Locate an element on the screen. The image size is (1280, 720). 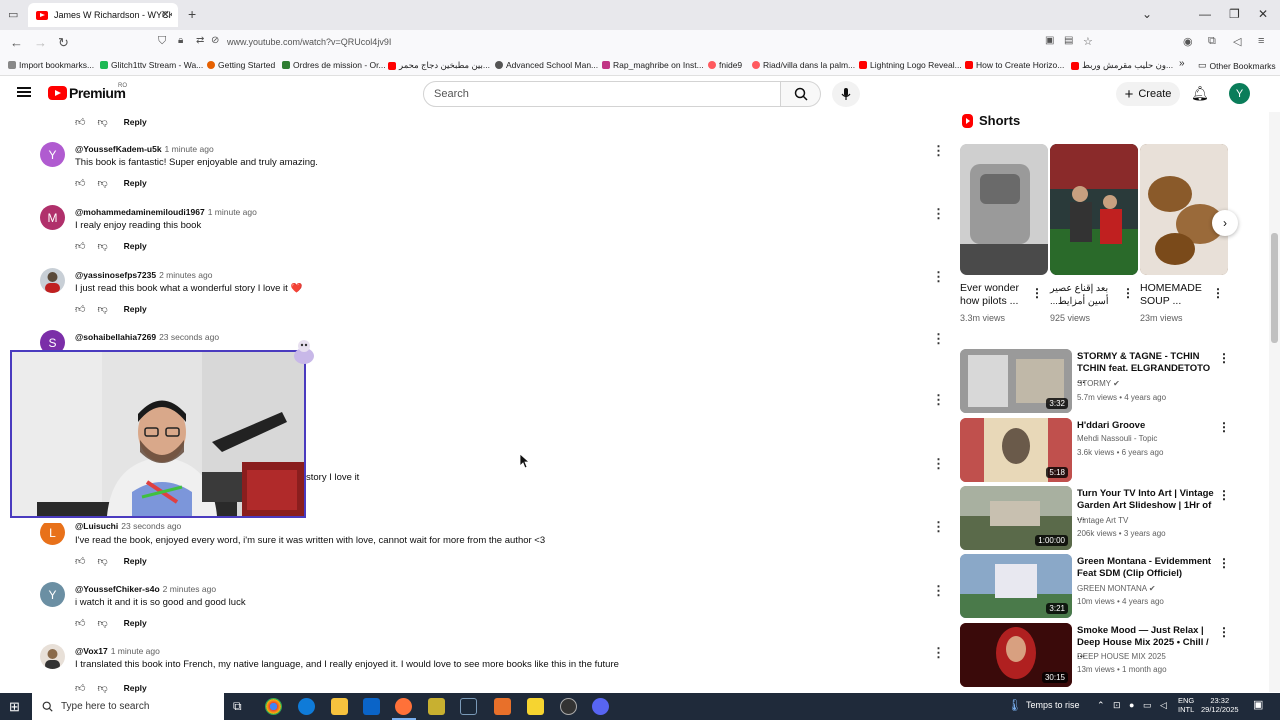
chrome-icon is located at coordinates (273, 706).